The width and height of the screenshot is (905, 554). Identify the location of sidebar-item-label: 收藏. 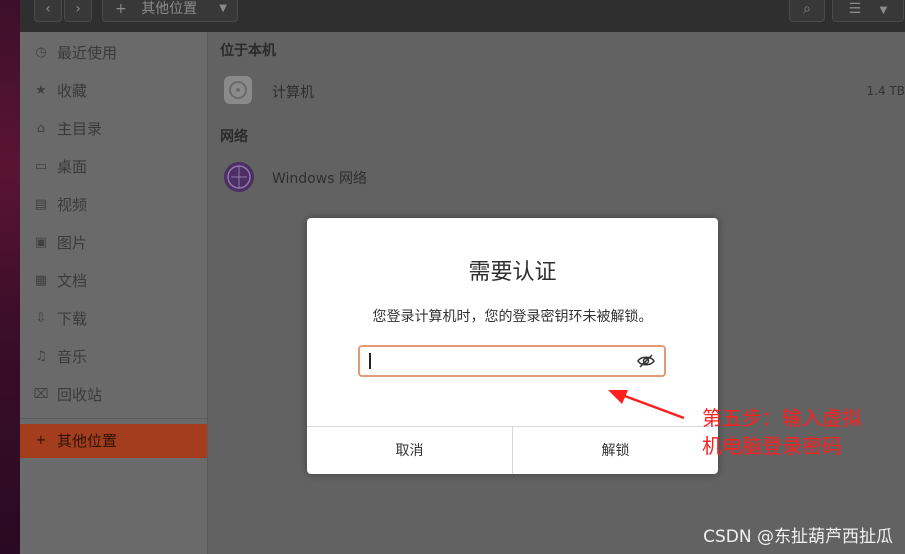
(72, 91).